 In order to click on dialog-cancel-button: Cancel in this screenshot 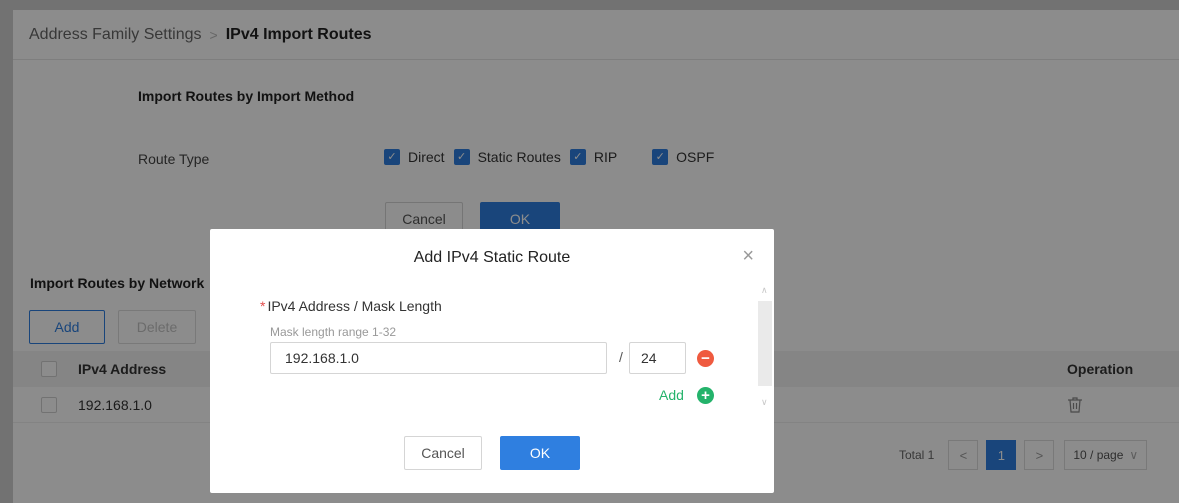, I will do `click(443, 453)`.